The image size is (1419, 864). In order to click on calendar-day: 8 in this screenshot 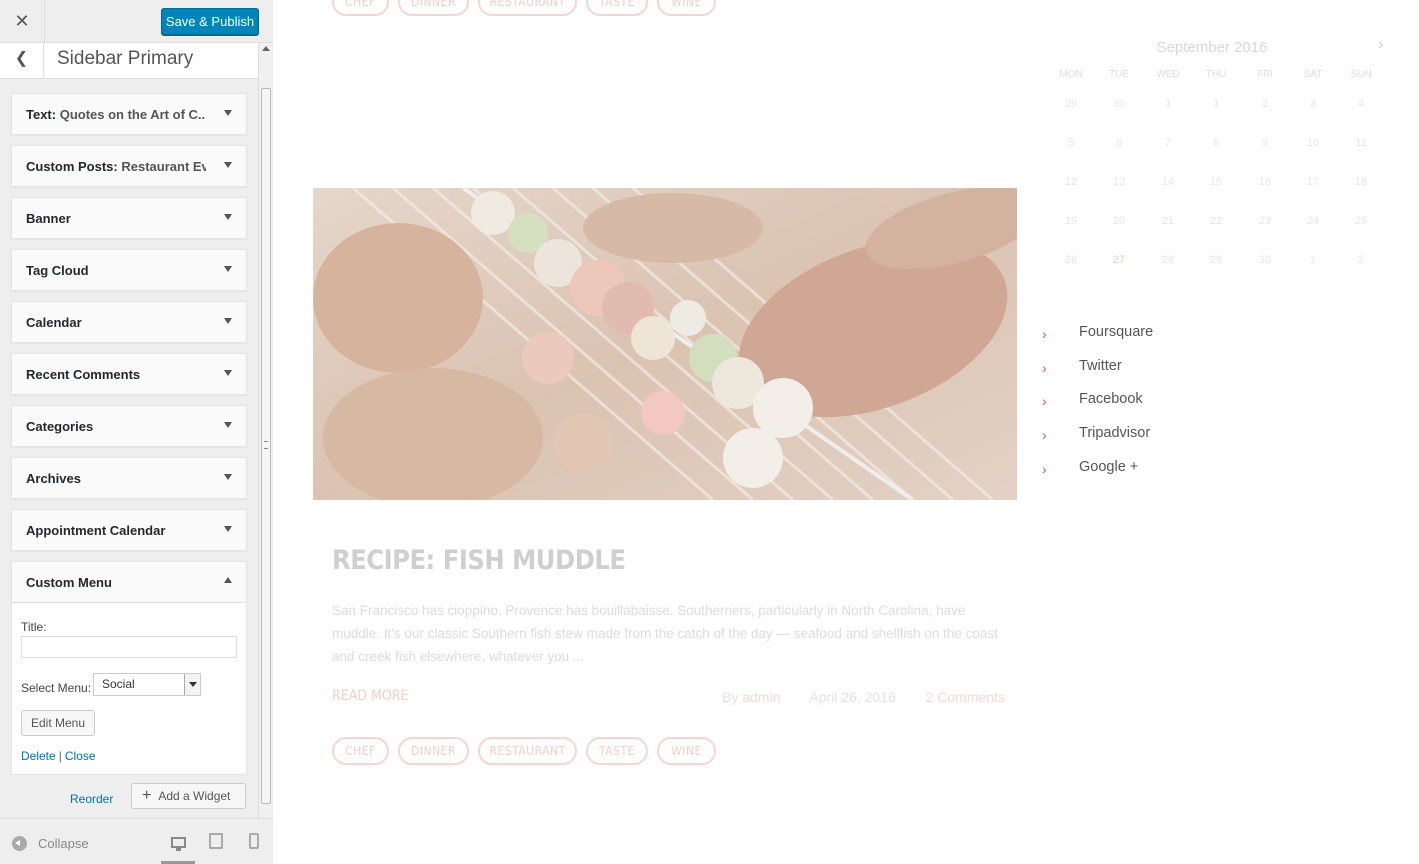, I will do `click(1216, 143)`.